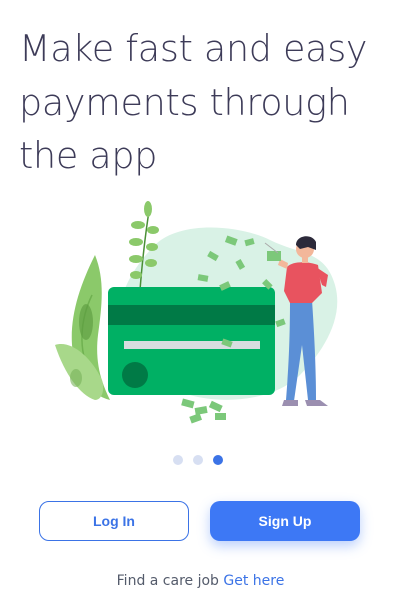 The image size is (401, 612). What do you see at coordinates (191, 315) in the screenshot?
I see `card-magnetic-stripe` at bounding box center [191, 315].